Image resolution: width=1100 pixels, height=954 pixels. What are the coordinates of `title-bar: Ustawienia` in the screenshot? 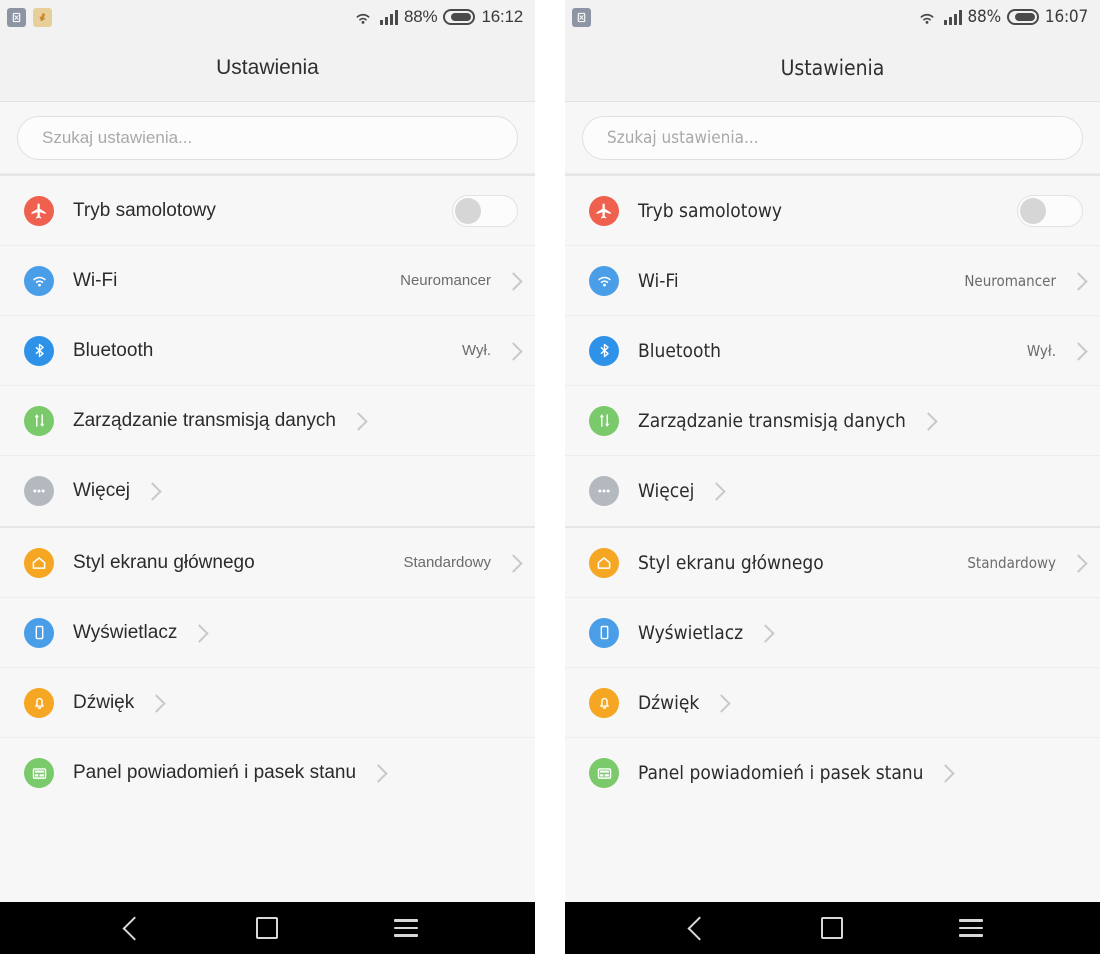 It's located at (832, 68).